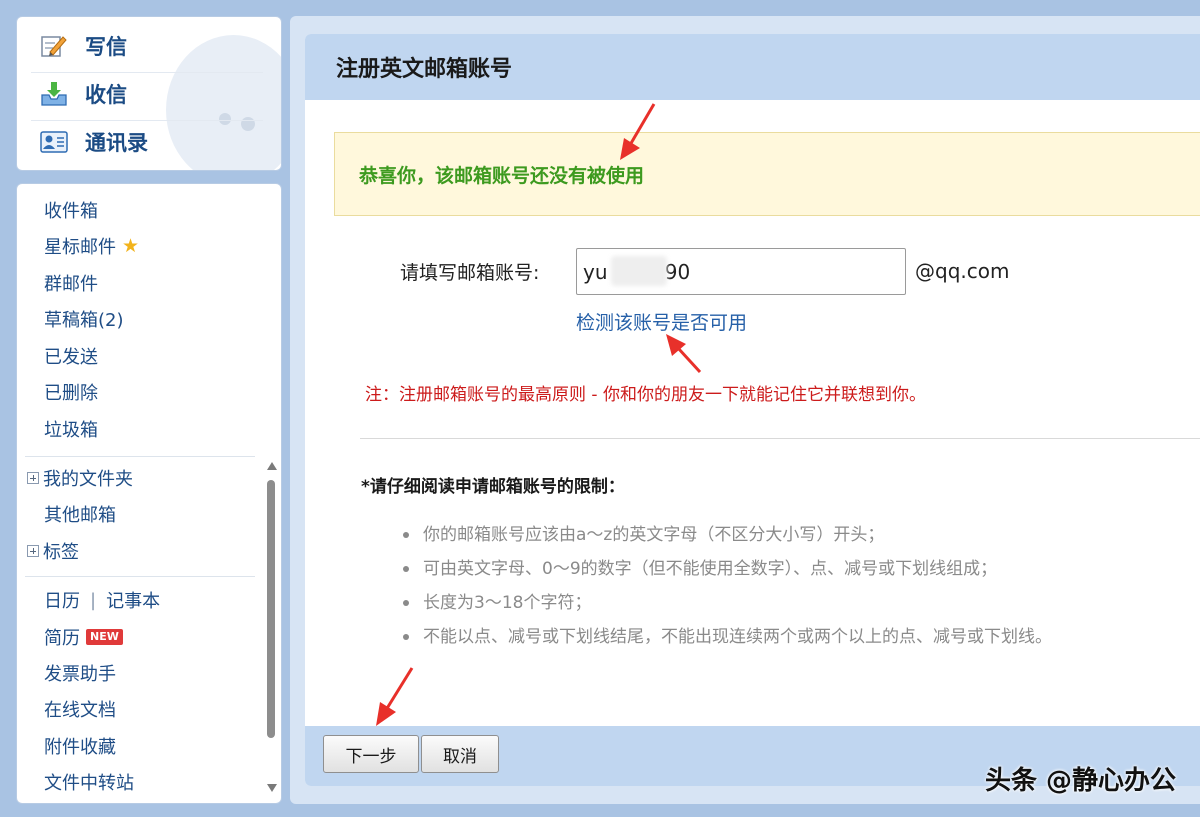 The height and width of the screenshot is (817, 1200). I want to click on file-transfer-label: 文件中转站, so click(89, 783).